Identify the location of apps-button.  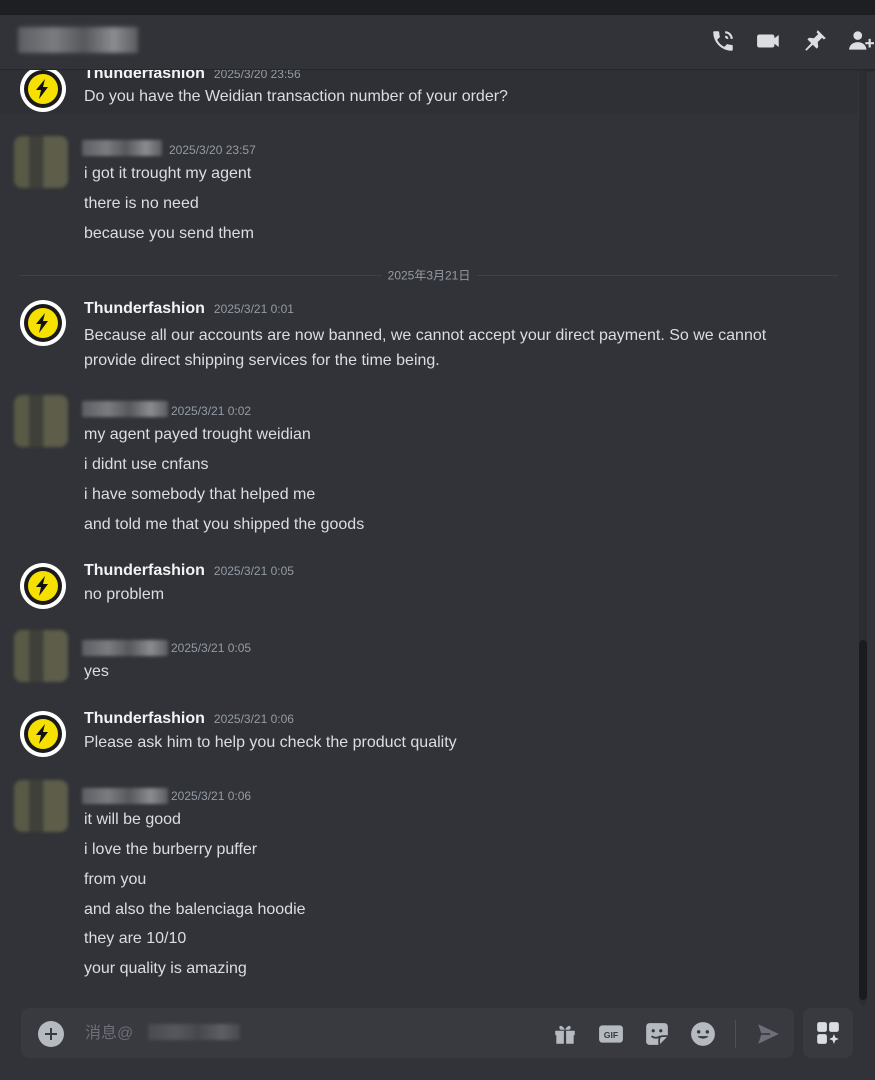
(828, 1033).